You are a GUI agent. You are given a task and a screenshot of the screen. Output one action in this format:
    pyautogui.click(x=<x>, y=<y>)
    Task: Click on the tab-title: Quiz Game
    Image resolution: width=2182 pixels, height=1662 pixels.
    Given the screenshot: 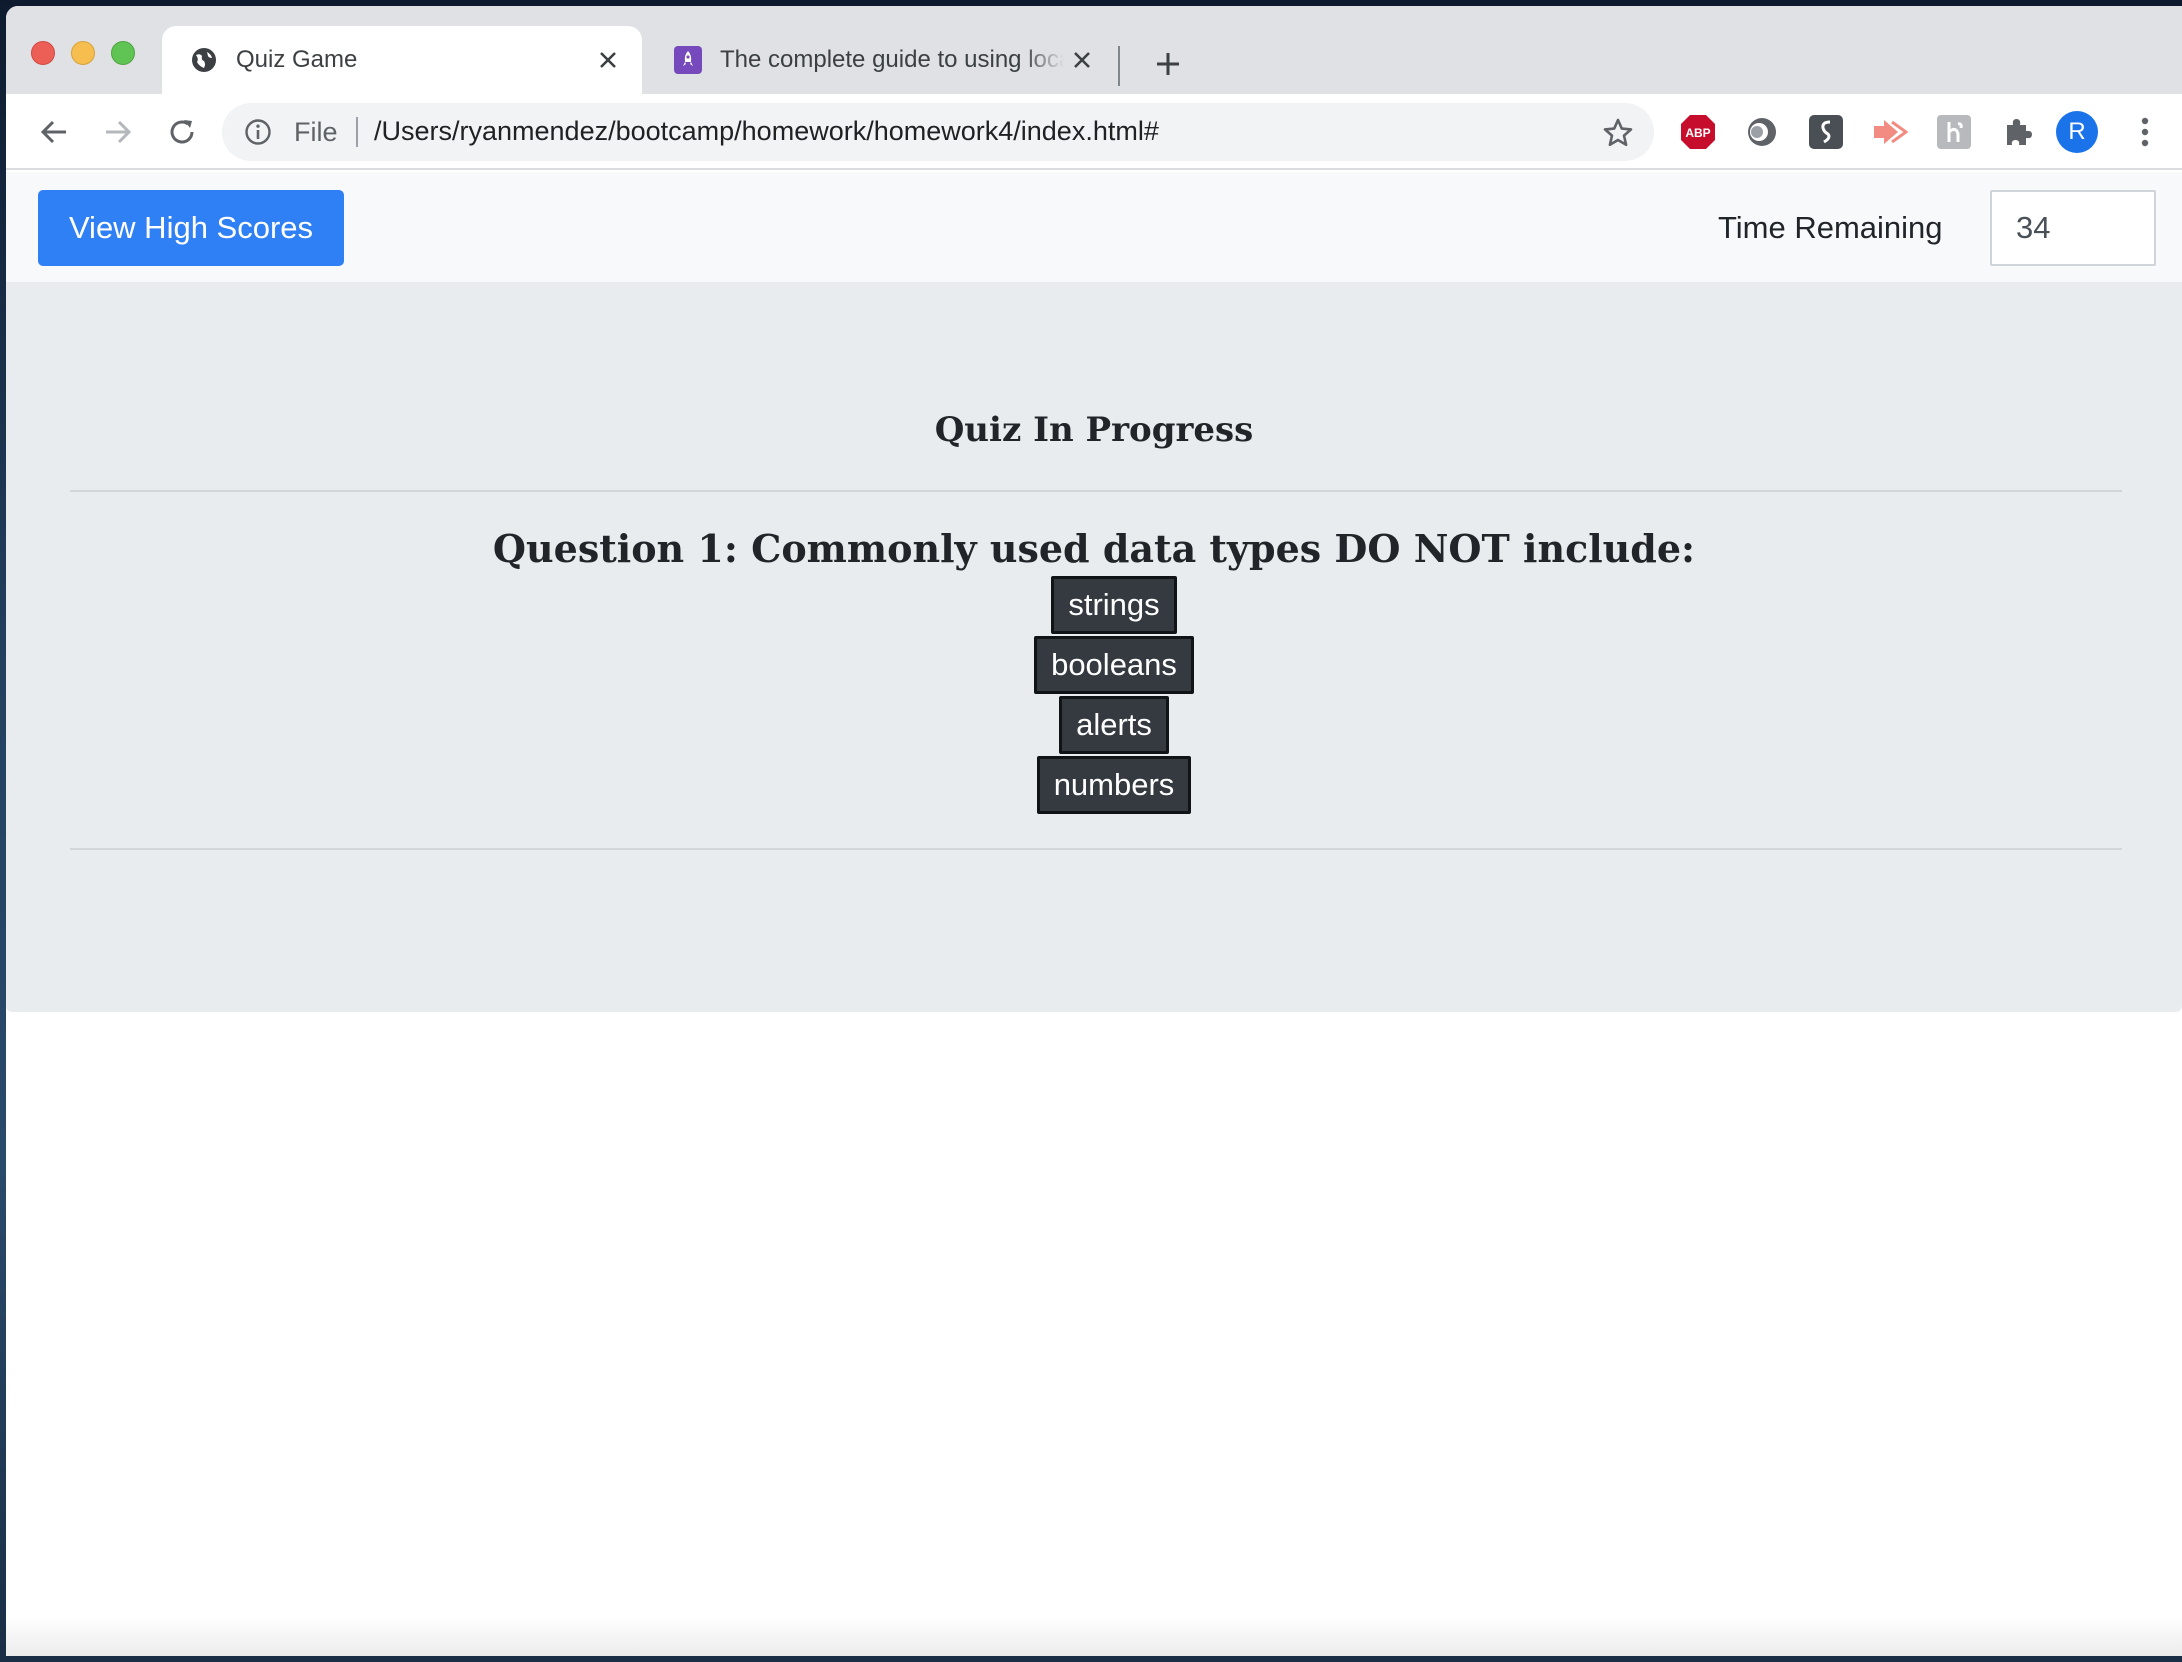 What is the action you would take?
    pyautogui.click(x=297, y=59)
    